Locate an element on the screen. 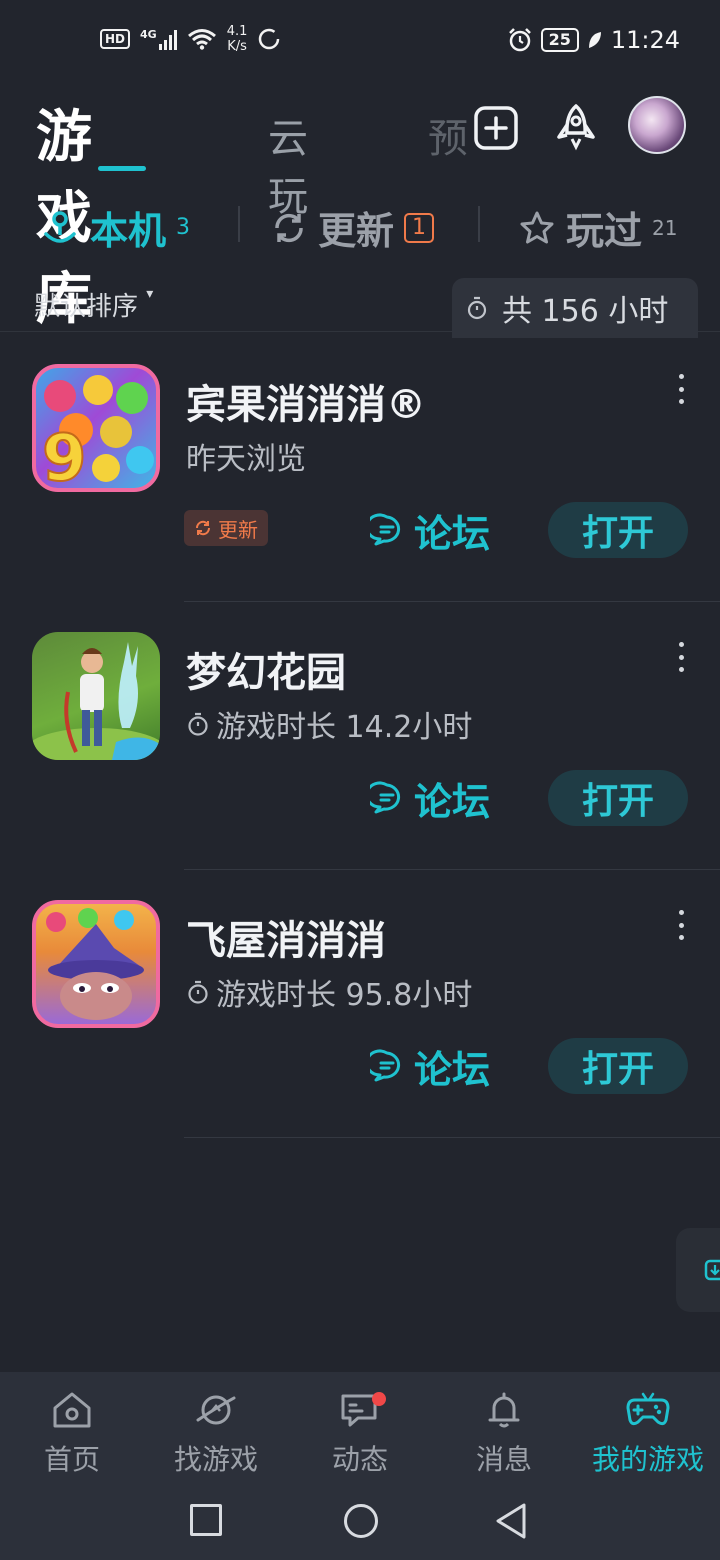 The image size is (720, 1560). sort-label: 默认排序 is located at coordinates (86, 307).